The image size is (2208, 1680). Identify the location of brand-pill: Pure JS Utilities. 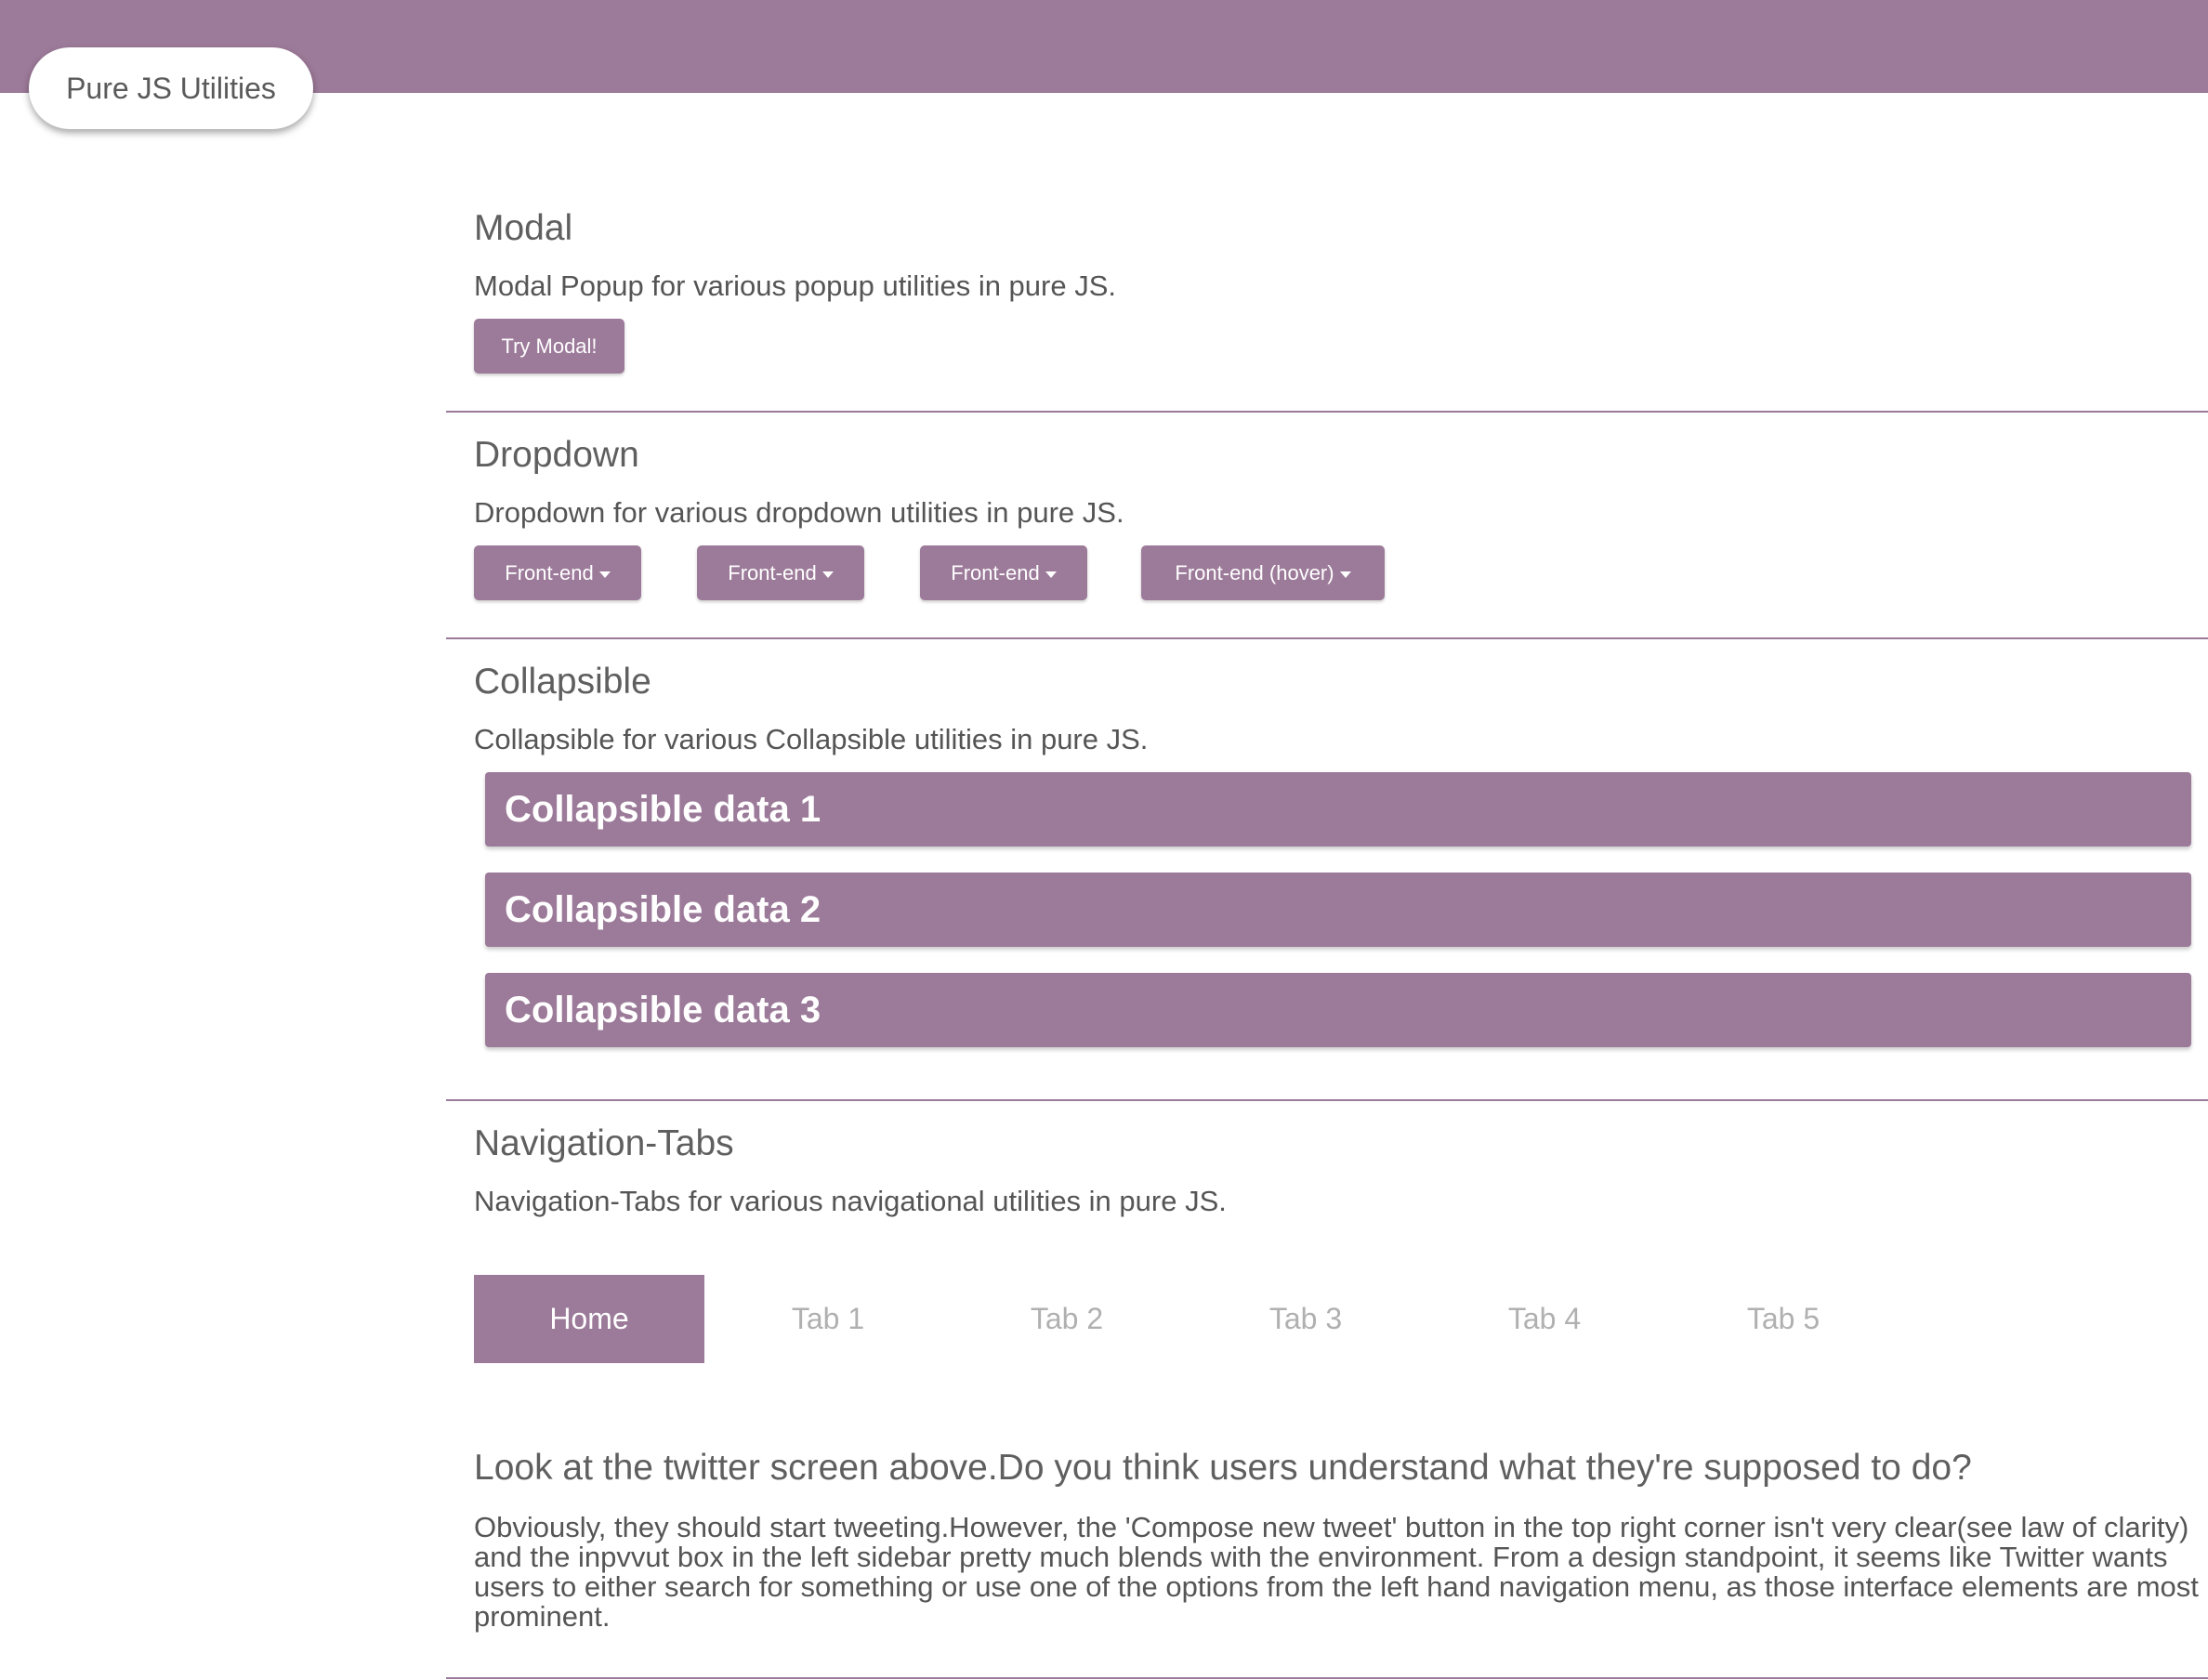
(171, 88).